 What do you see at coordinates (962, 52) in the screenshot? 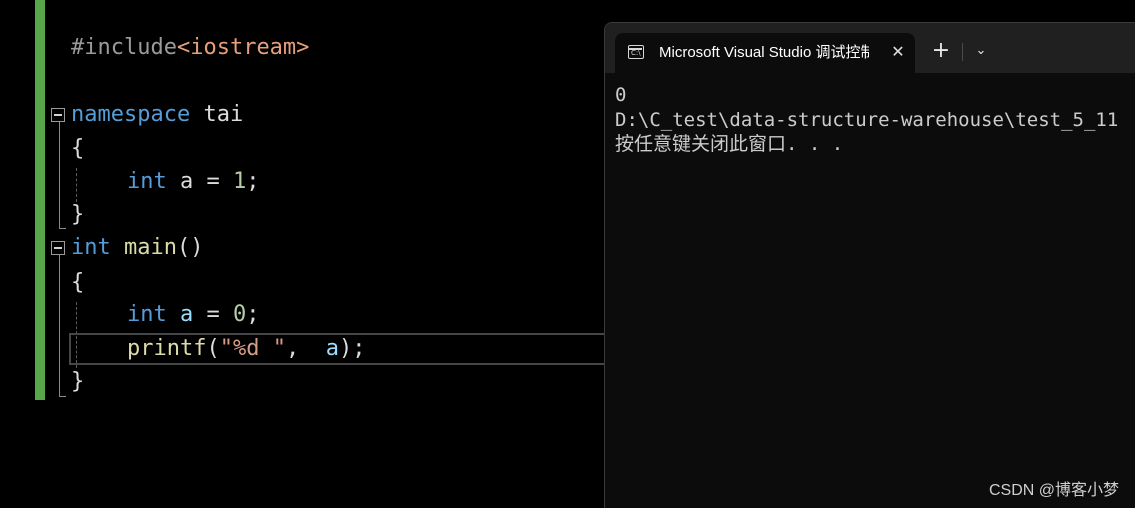
I see `tab-divider` at bounding box center [962, 52].